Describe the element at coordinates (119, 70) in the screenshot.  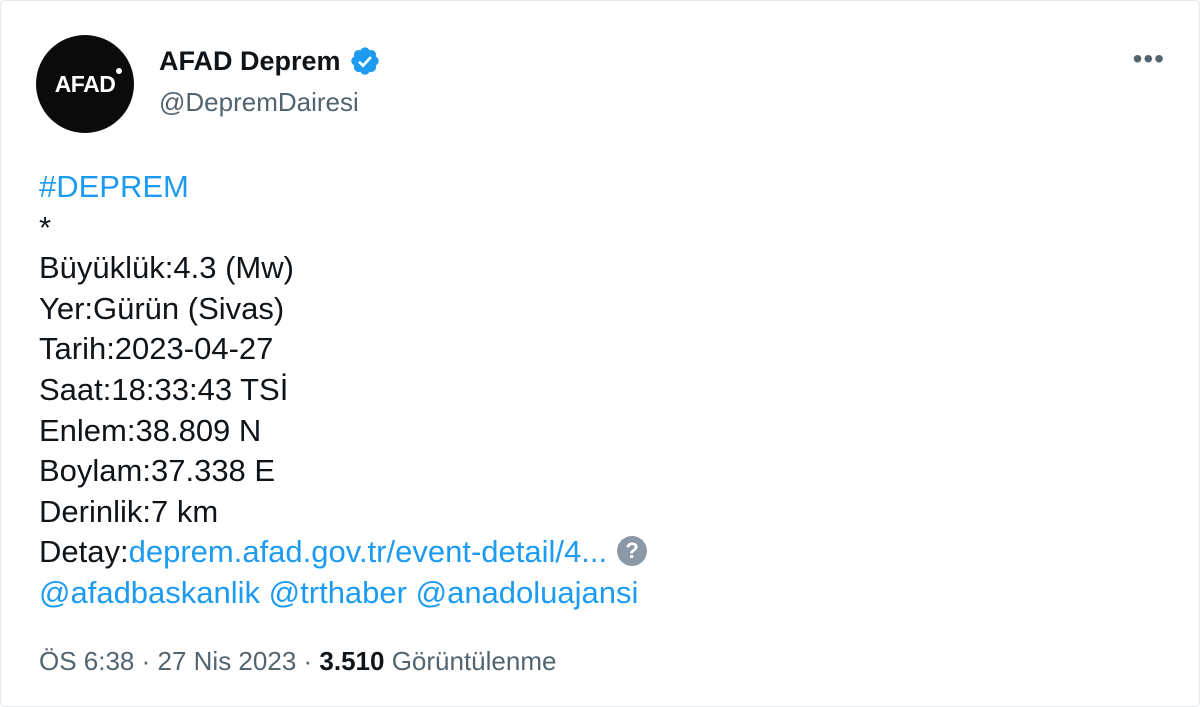
I see `logo-dot-icon` at that location.